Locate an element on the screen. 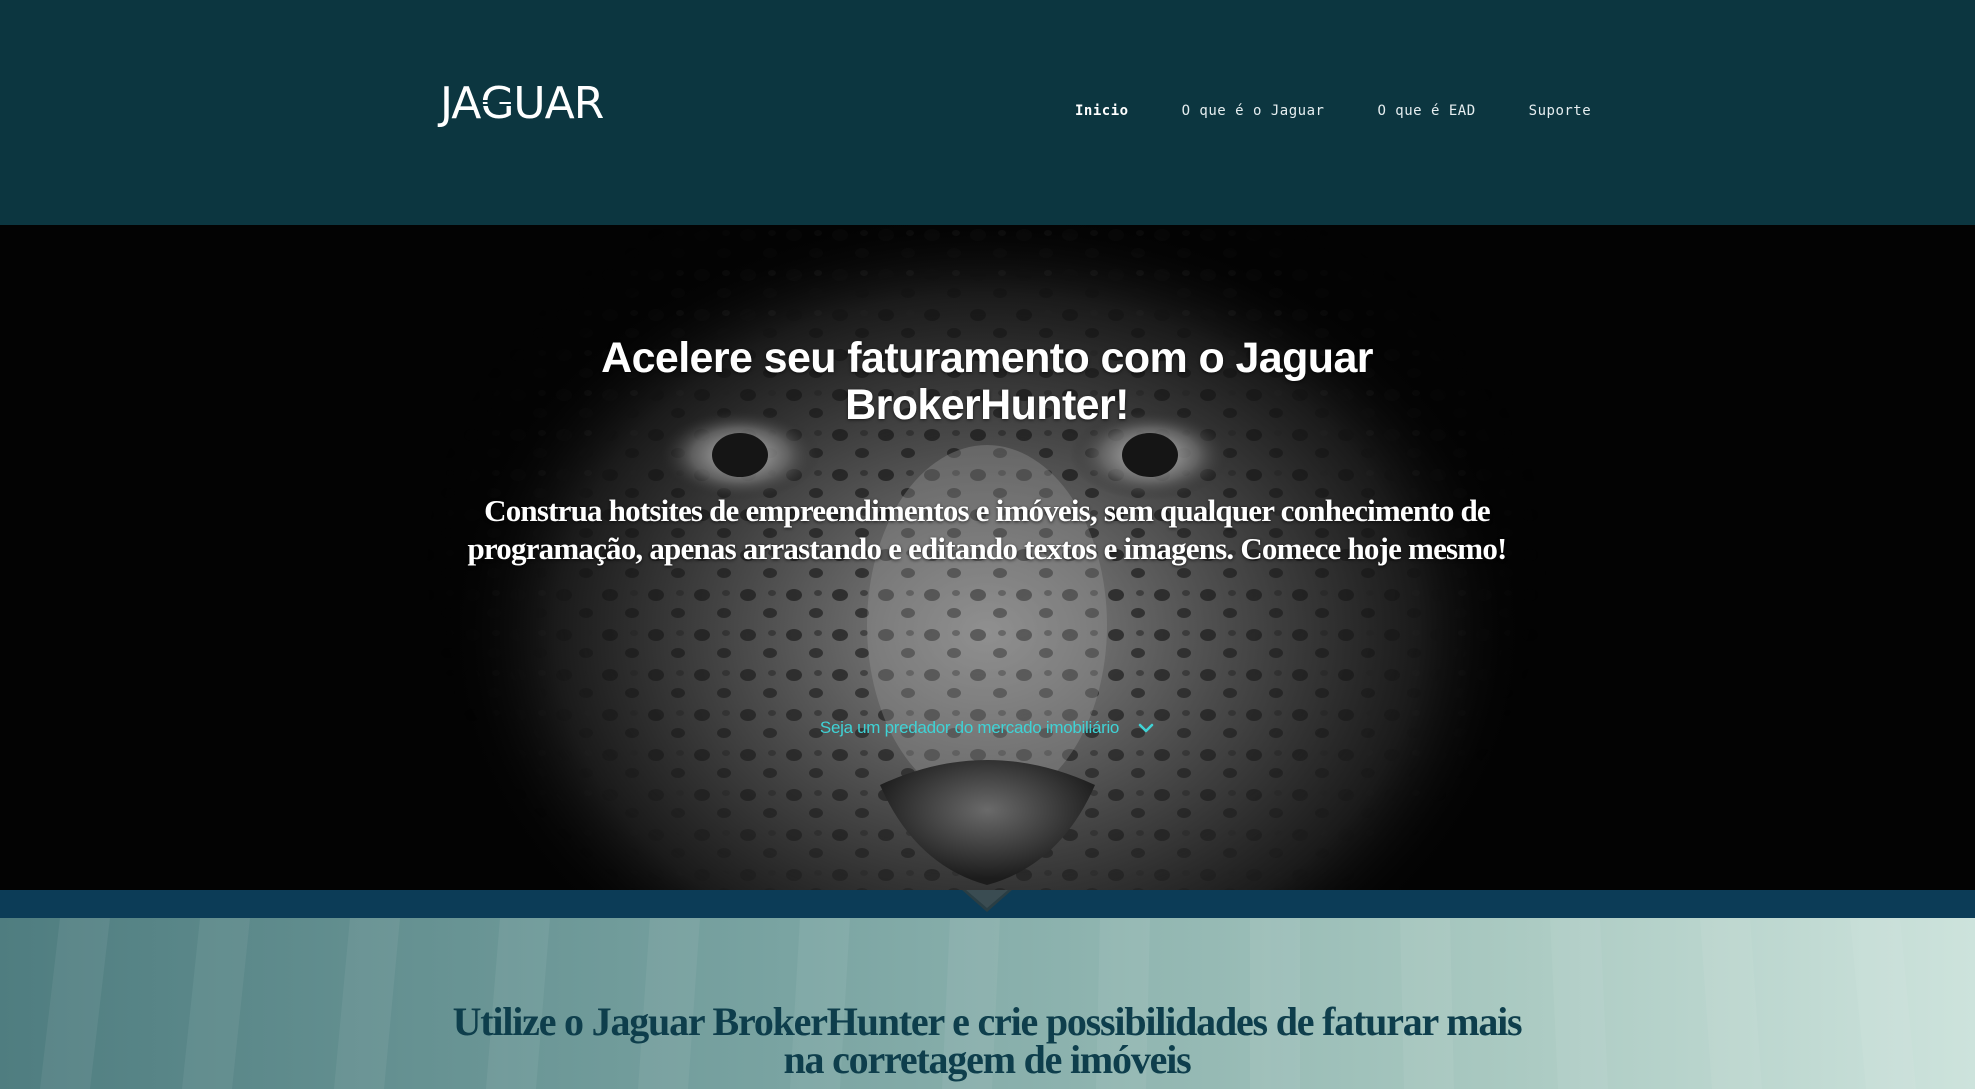  hero-title-line2: BrokerHunter! is located at coordinates (987, 405).